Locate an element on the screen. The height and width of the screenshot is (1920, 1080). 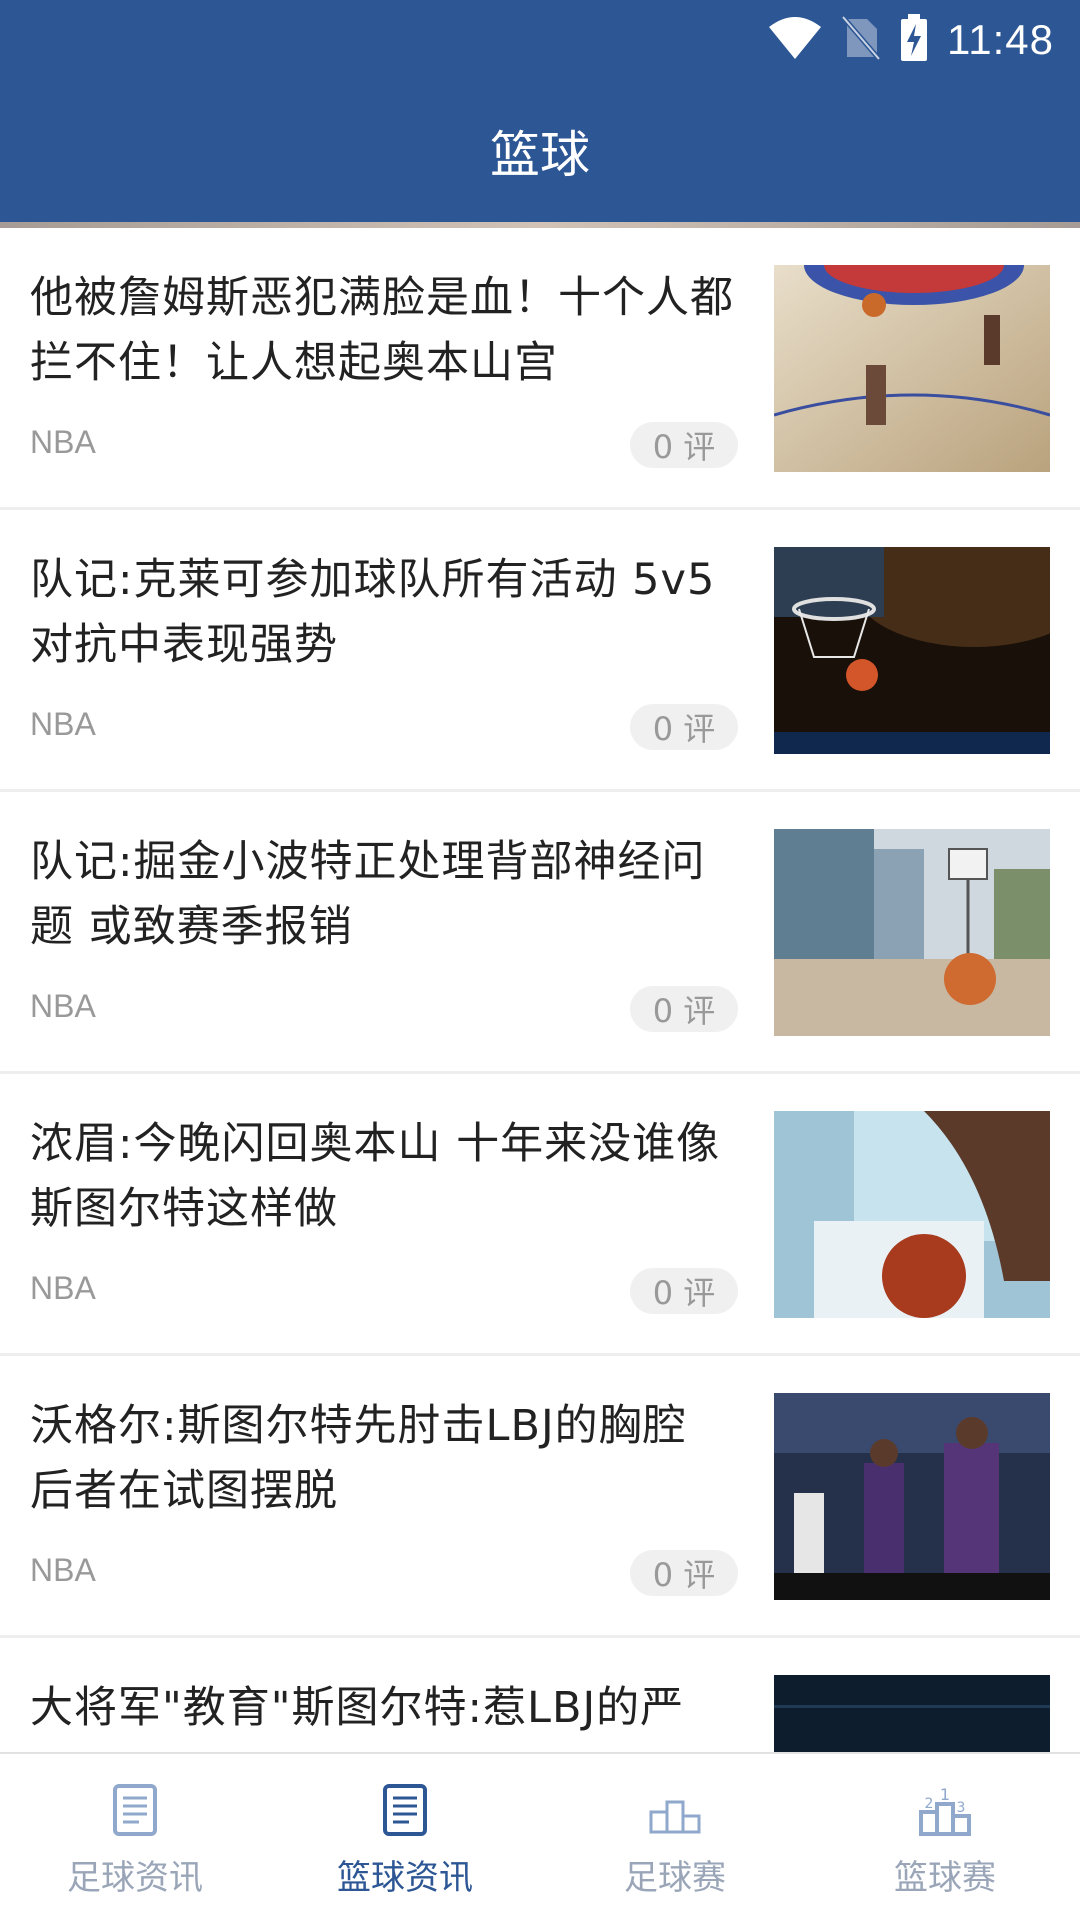
nav-item-basketball-matches: 12 3 篮球赛 is located at coordinates (945, 1837).